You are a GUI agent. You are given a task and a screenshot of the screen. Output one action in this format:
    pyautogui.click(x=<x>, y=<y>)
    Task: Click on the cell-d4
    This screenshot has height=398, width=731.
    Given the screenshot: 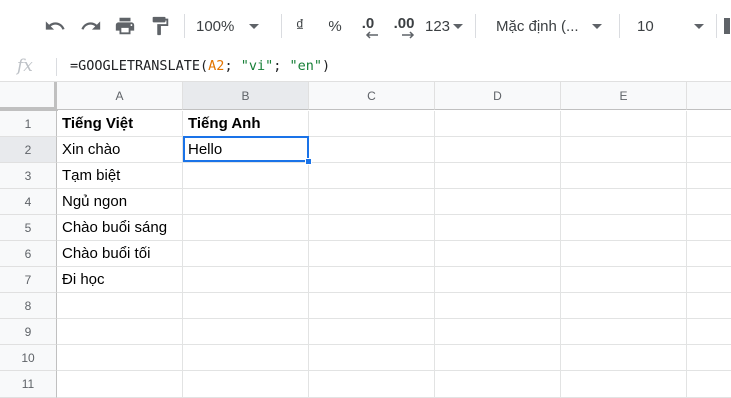 What is the action you would take?
    pyautogui.click(x=498, y=202)
    